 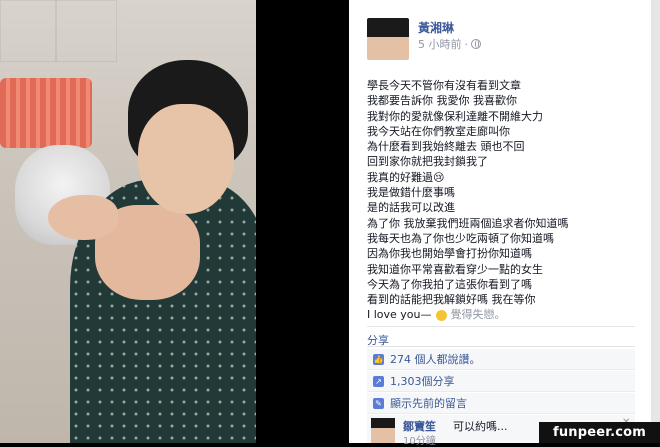 I want to click on likes-row: 👍 274 個人都說讚。, so click(x=501, y=359).